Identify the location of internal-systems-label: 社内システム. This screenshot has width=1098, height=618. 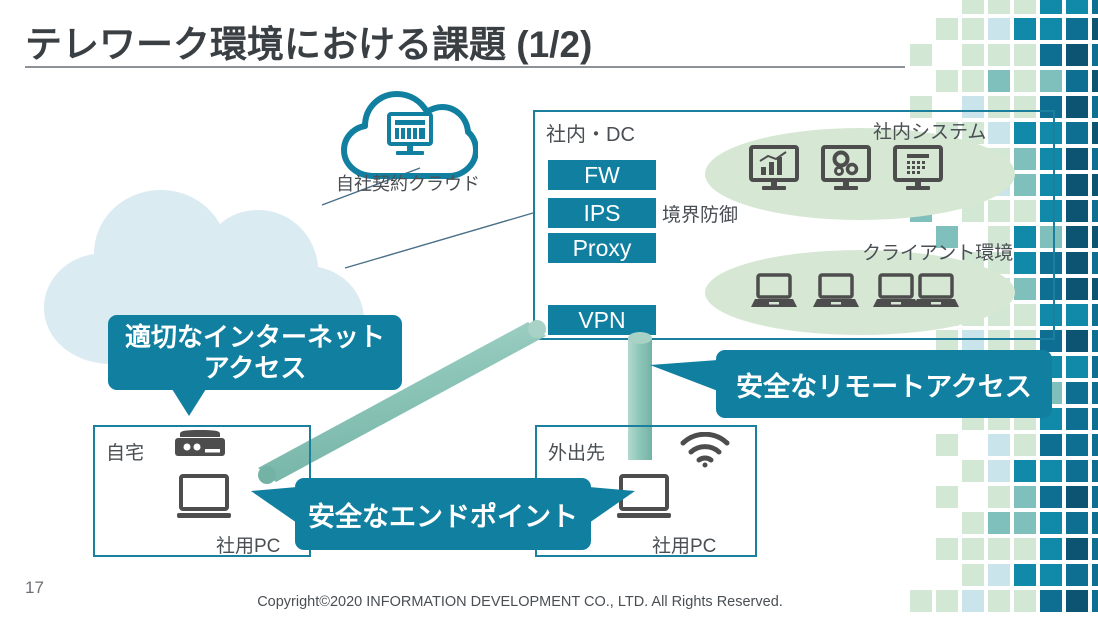
(930, 132).